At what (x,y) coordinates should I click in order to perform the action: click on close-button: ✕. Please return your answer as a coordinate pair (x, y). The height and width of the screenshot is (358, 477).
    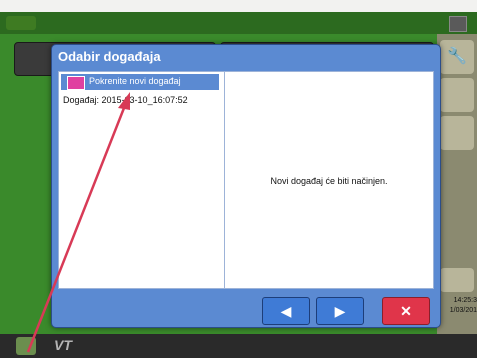
    Looking at the image, I should click on (406, 311).